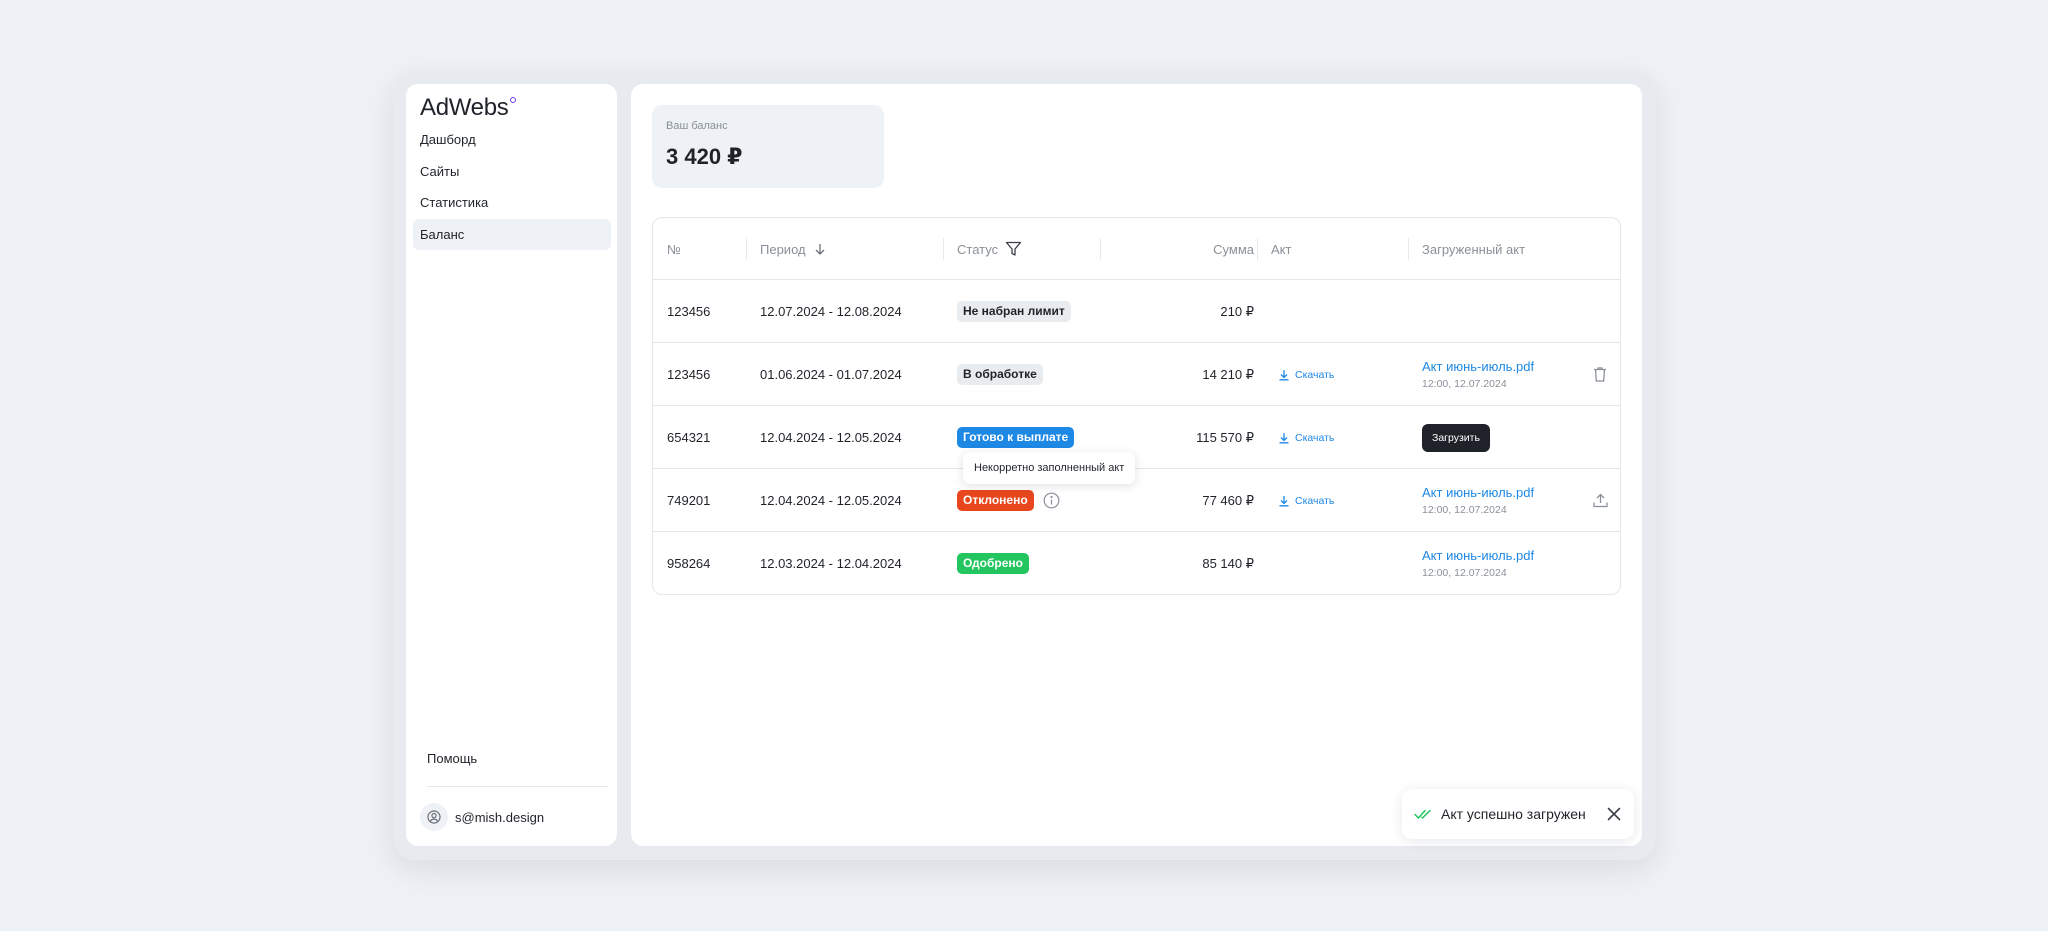 The width and height of the screenshot is (2048, 931). Describe the element at coordinates (517, 786) in the screenshot. I see `sidebar-divider` at that location.